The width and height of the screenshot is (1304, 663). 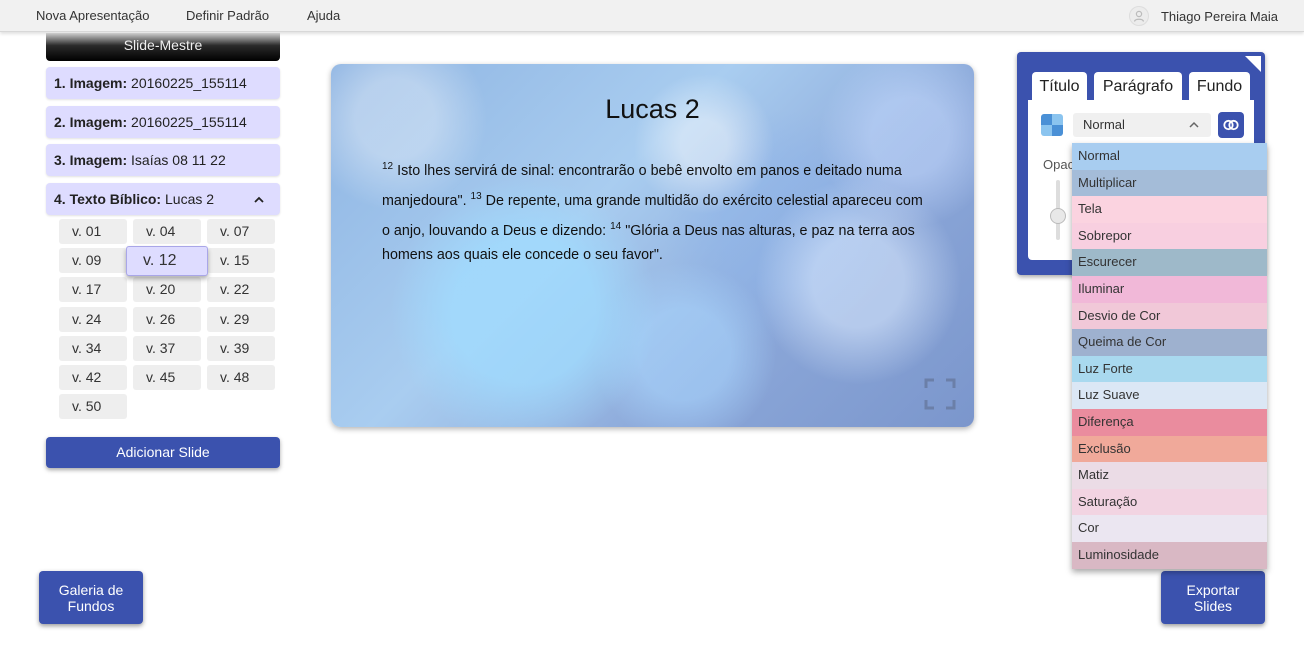 I want to click on background-swatch-icon, so click(x=1052, y=125).